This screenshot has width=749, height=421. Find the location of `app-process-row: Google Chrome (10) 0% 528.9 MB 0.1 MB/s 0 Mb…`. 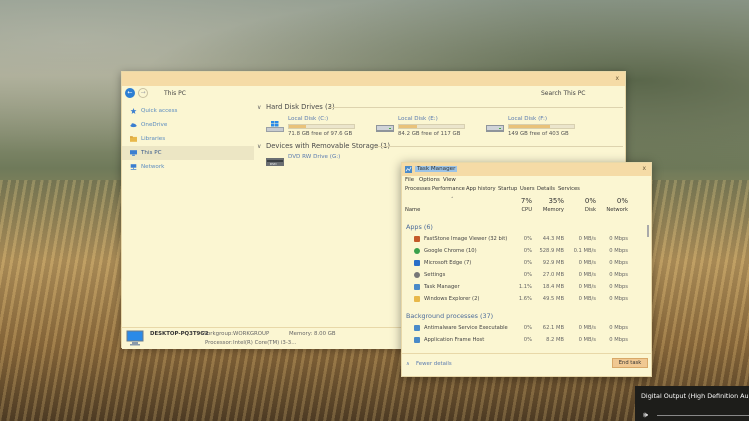

app-process-row: Google Chrome (10) 0% 528.9 MB 0.1 MB/s 0 Mb… is located at coordinates (524, 251).